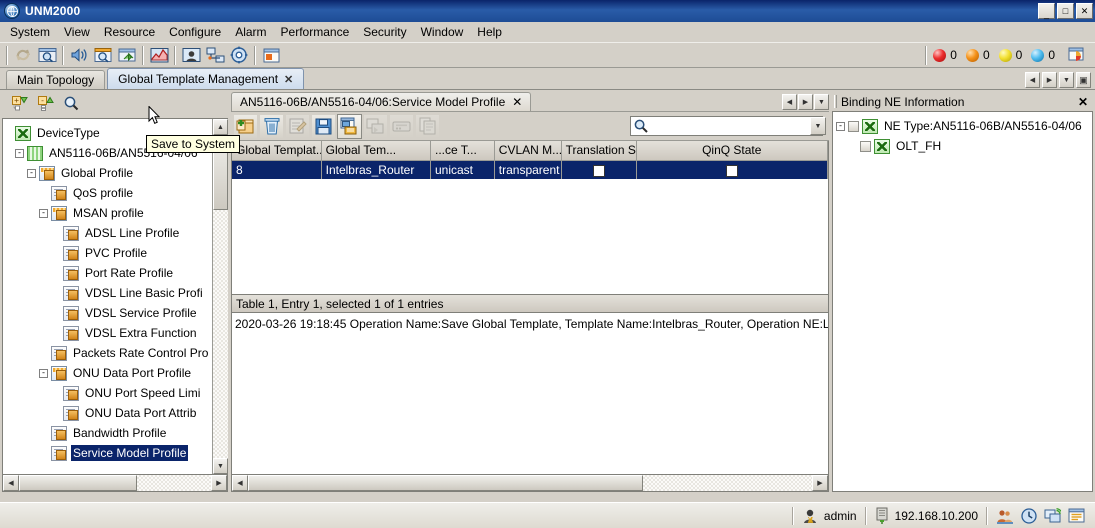  Describe the element at coordinates (107, 393) in the screenshot. I see `tree-node: ONU Port Speed Limi` at that location.